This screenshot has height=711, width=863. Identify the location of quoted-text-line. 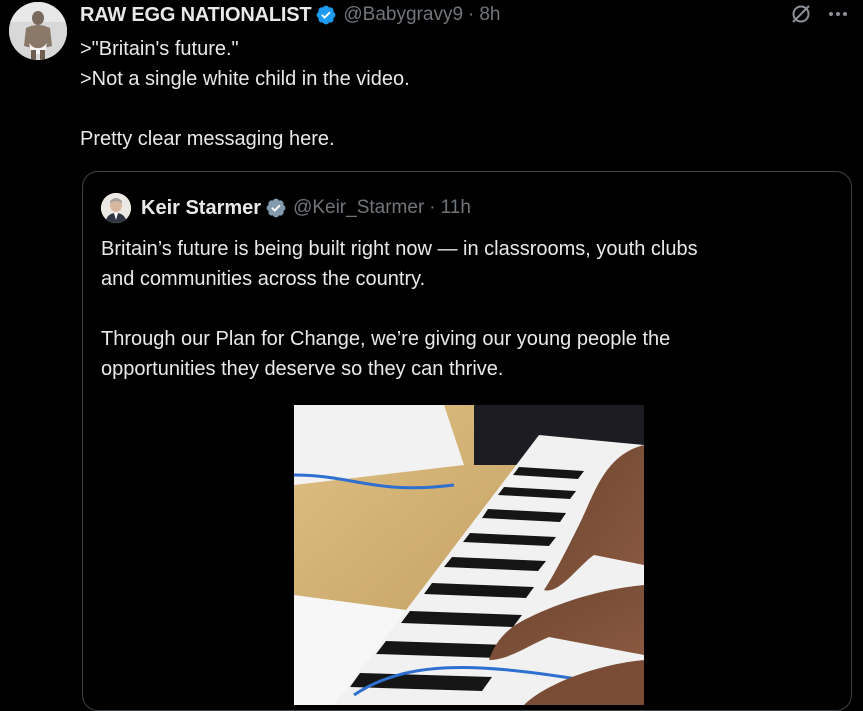
(461, 309).